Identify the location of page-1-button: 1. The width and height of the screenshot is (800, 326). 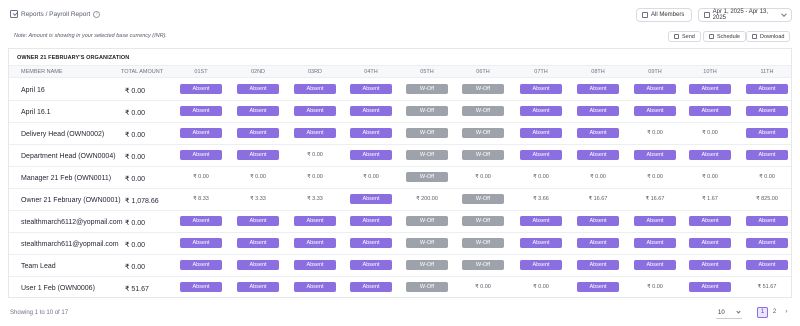
(762, 312).